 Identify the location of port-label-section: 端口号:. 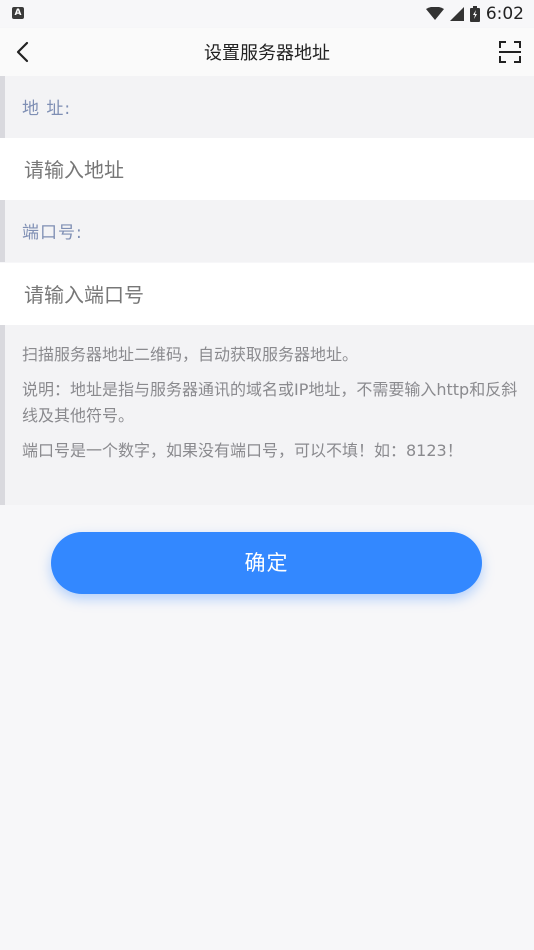
(267, 231).